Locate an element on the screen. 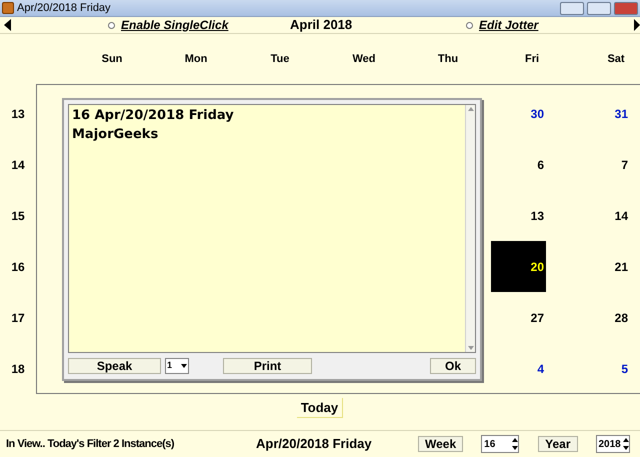  current-date: Apr/20/2018 Friday is located at coordinates (314, 444).